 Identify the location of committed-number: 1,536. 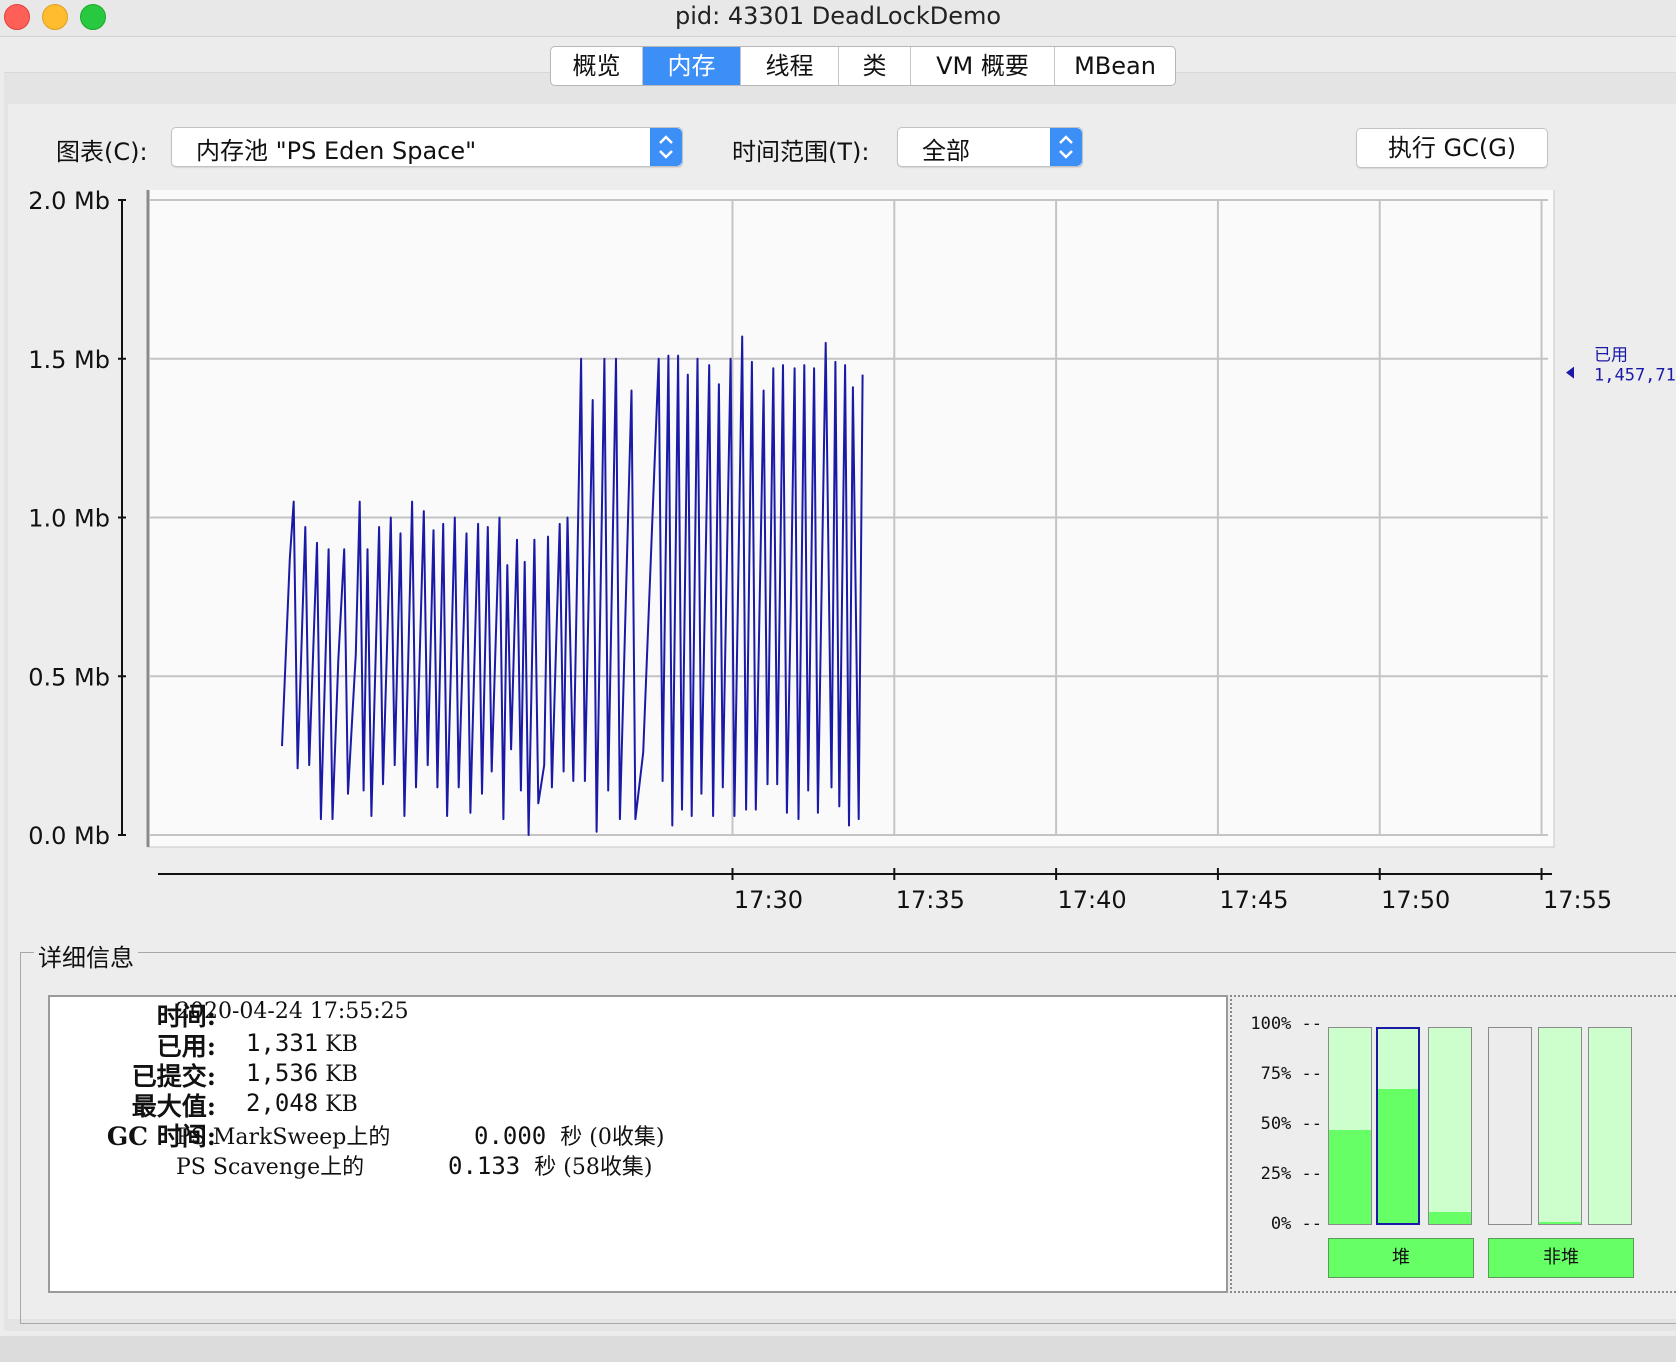
(282, 1073).